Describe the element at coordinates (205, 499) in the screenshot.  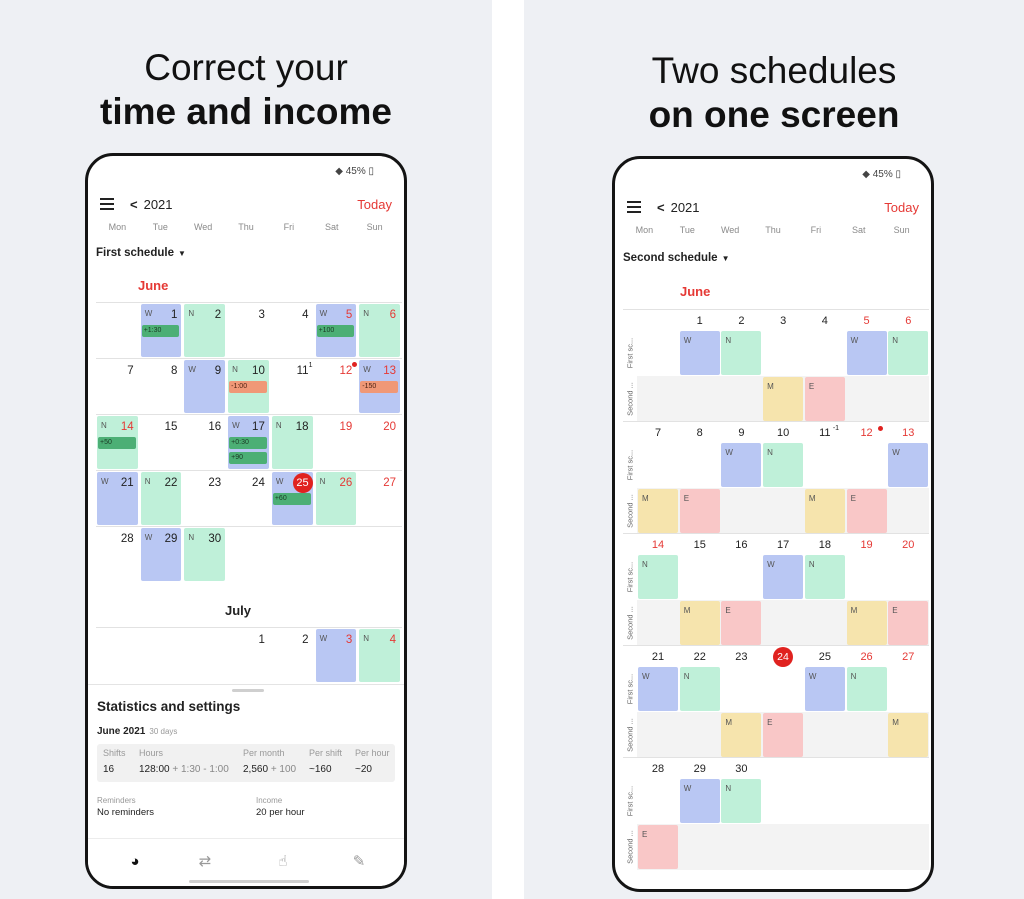
I see `day-cell-23: 23` at that location.